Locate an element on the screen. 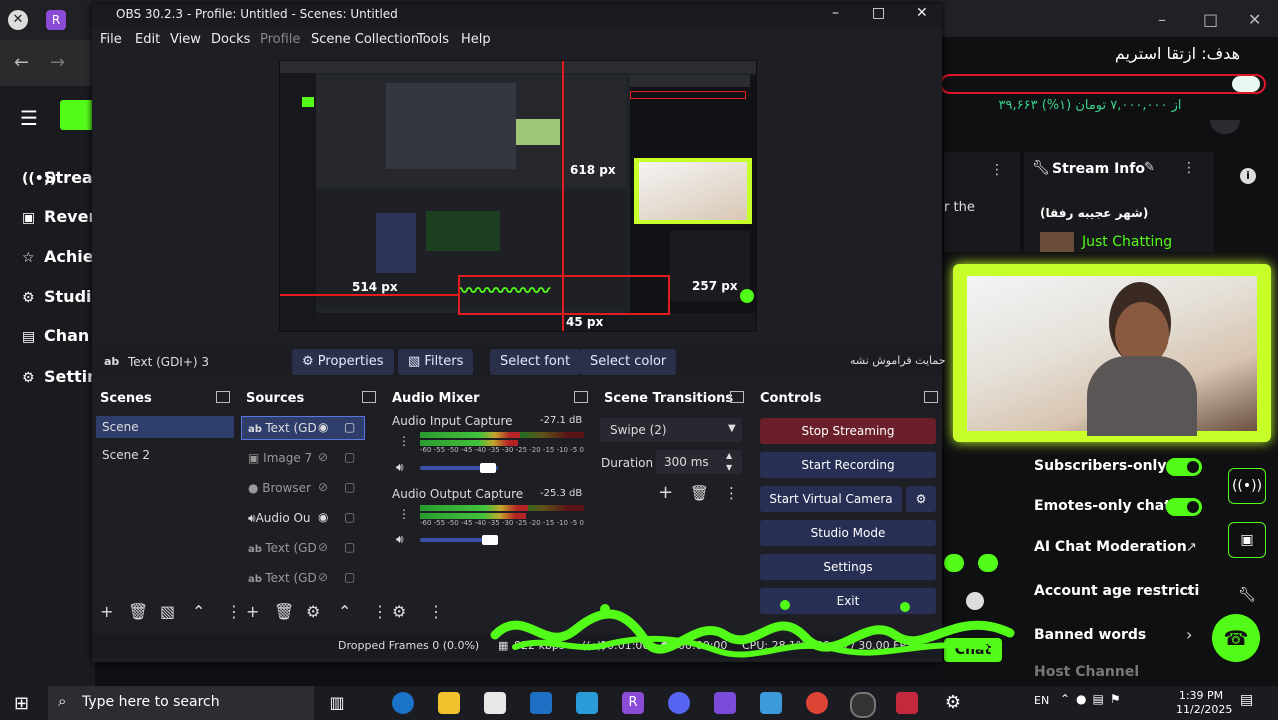 Image resolution: width=1278 pixels, height=720 pixels. select-font-button: Select font is located at coordinates (535, 362).